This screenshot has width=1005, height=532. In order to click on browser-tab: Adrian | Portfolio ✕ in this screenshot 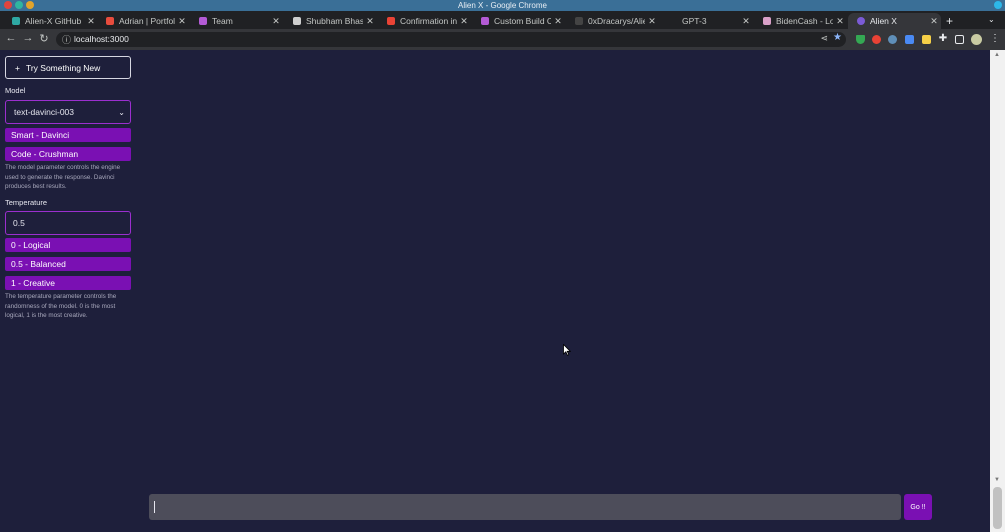, I will do `click(143, 21)`.